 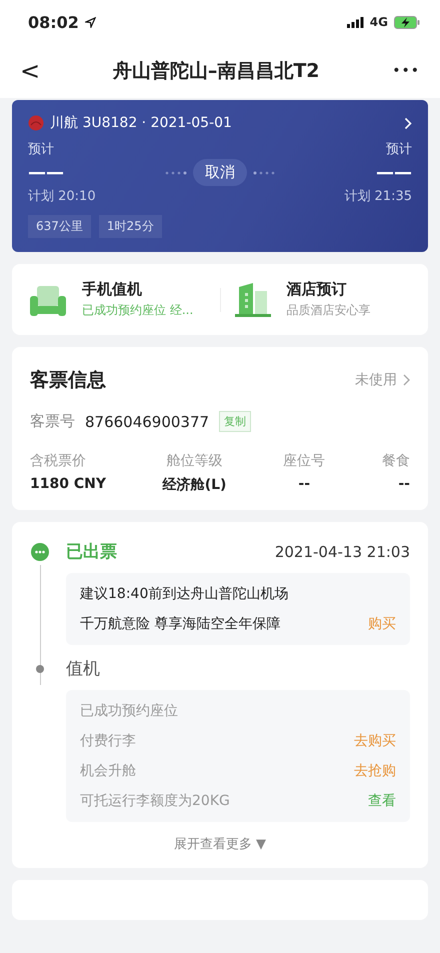 I want to click on more-button: •••, so click(x=406, y=71).